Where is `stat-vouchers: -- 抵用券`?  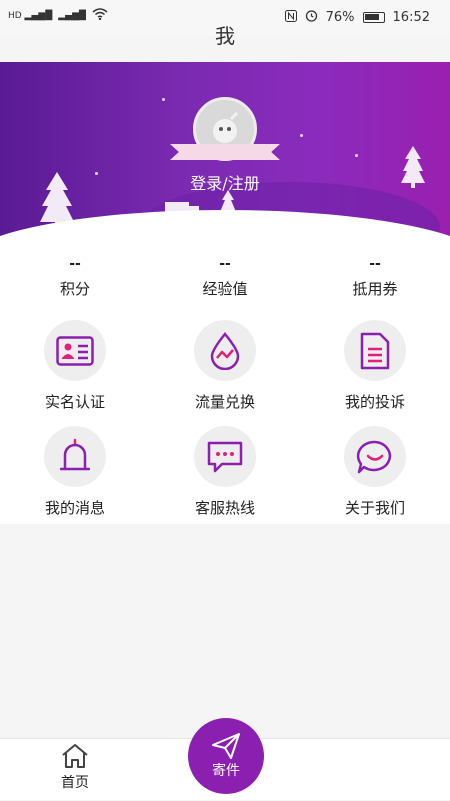
stat-vouchers: -- 抵用券 is located at coordinates (375, 276).